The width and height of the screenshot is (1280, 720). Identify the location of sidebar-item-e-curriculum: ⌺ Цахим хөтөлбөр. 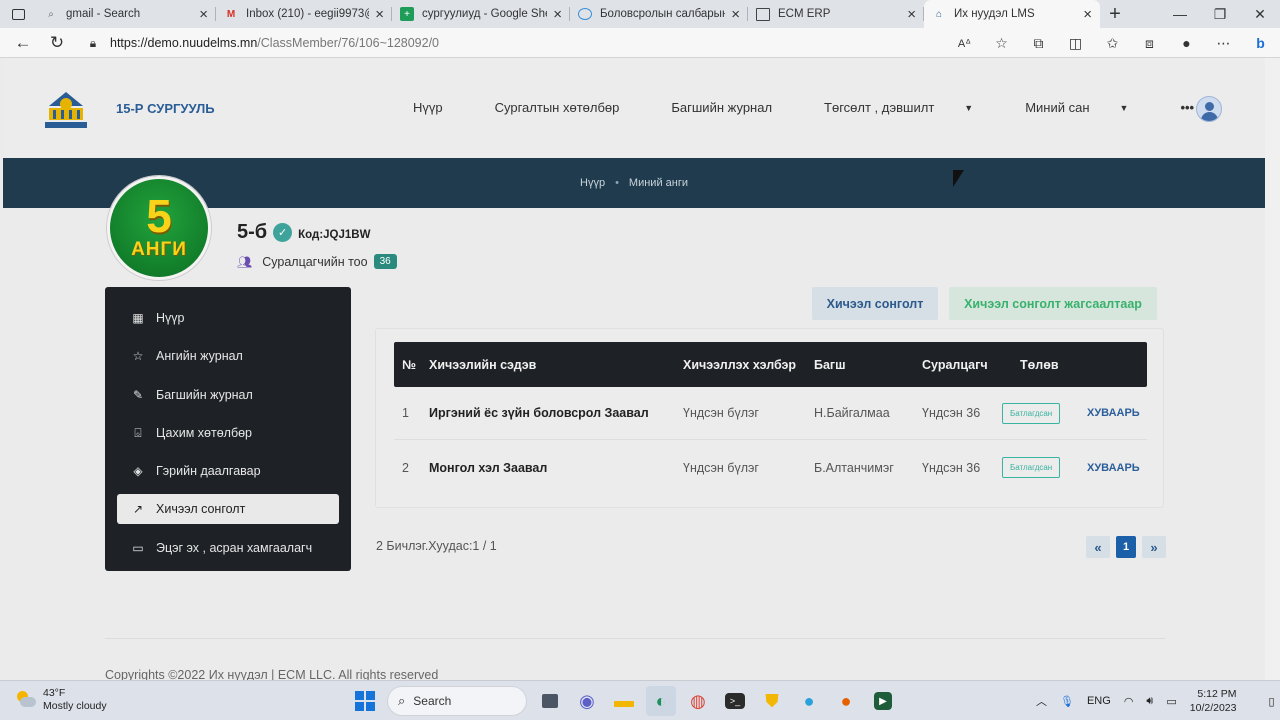
(228, 433).